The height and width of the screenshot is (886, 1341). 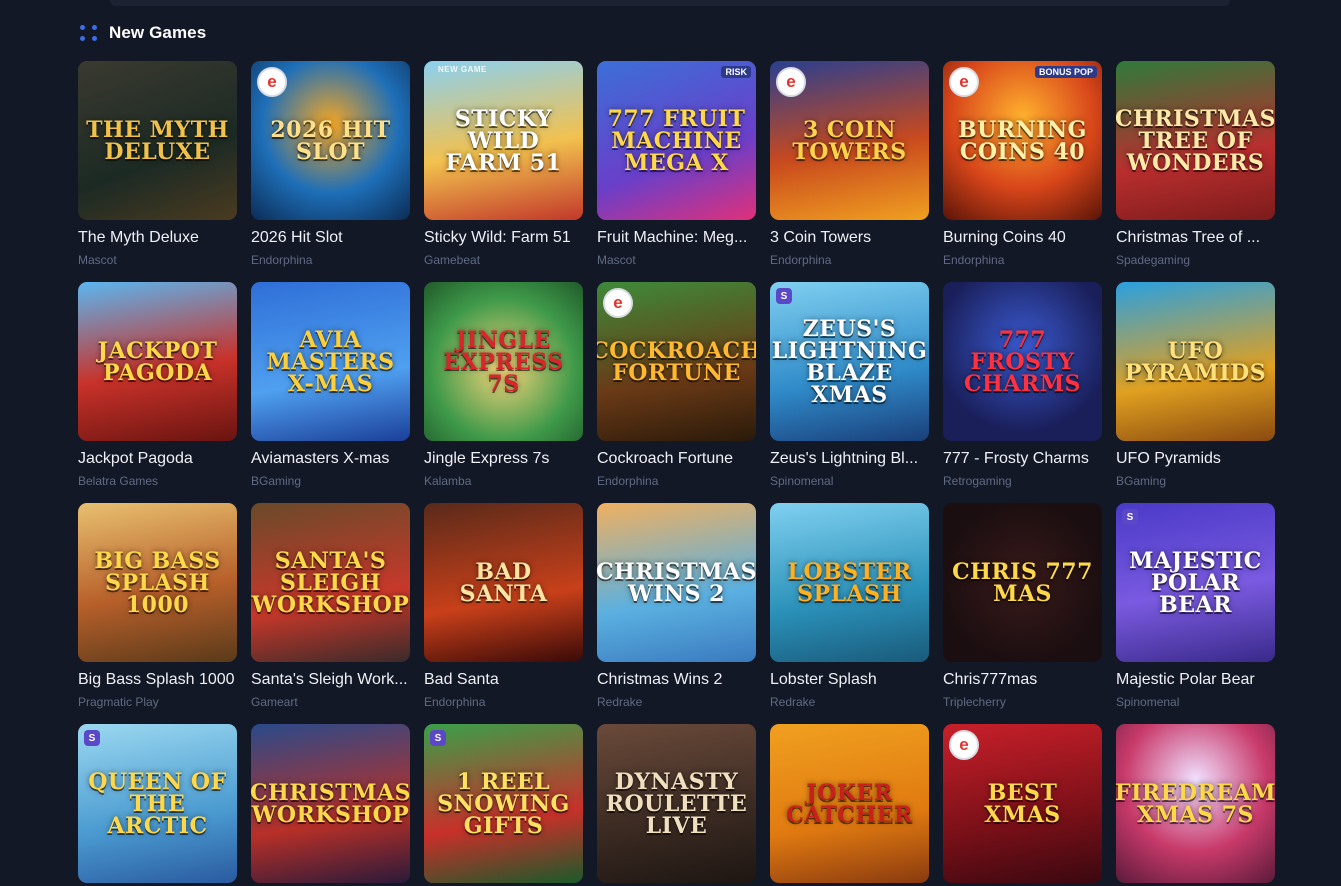 I want to click on game-title: Christmas Wins 2, so click(x=683, y=680).